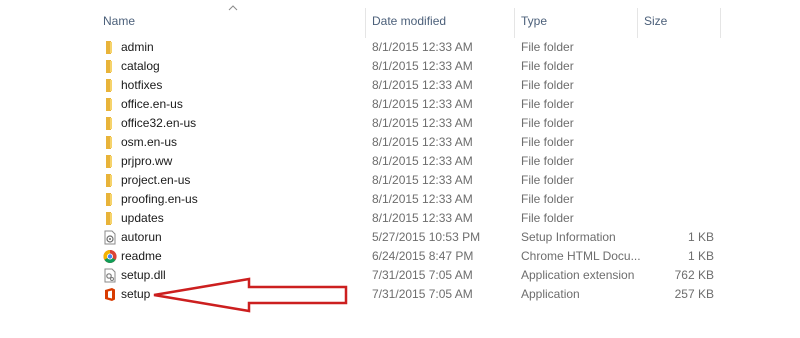  Describe the element at coordinates (140, 66) in the screenshot. I see `file-name: catalog` at that location.